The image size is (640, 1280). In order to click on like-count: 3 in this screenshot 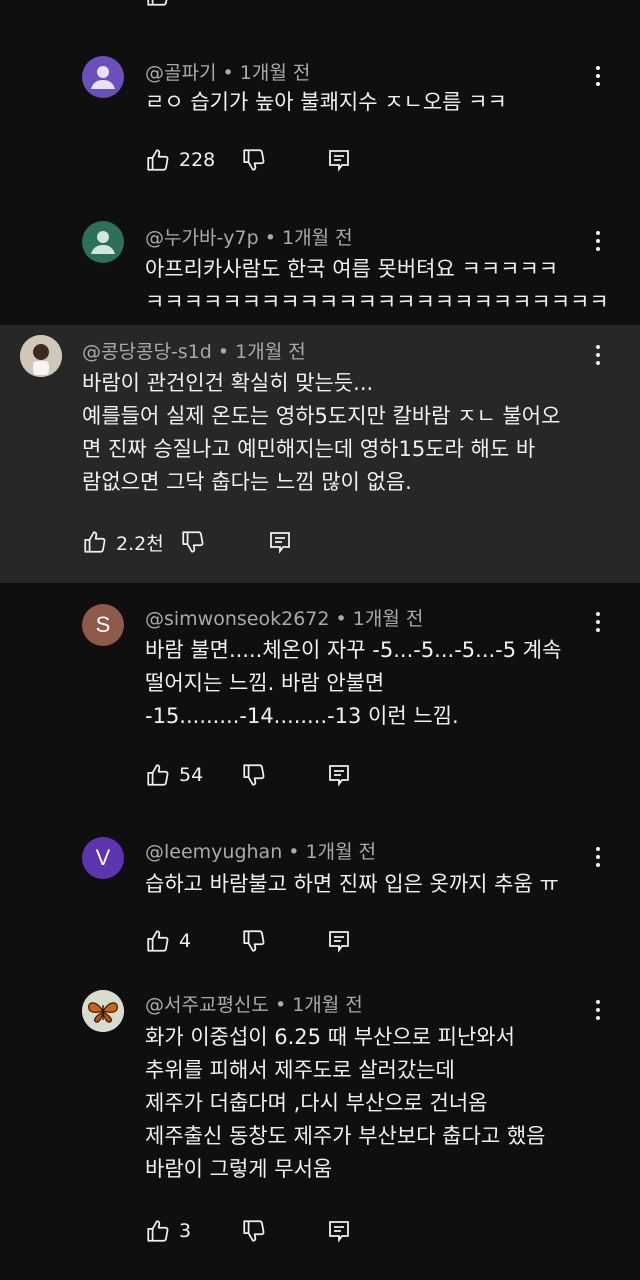, I will do `click(185, 1231)`.